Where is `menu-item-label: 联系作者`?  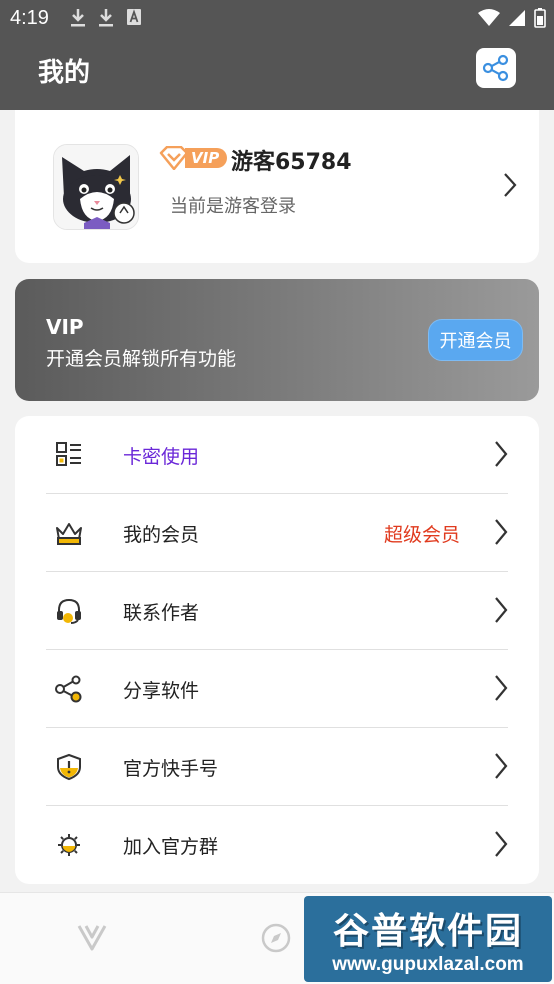 menu-item-label: 联系作者 is located at coordinates (161, 613).